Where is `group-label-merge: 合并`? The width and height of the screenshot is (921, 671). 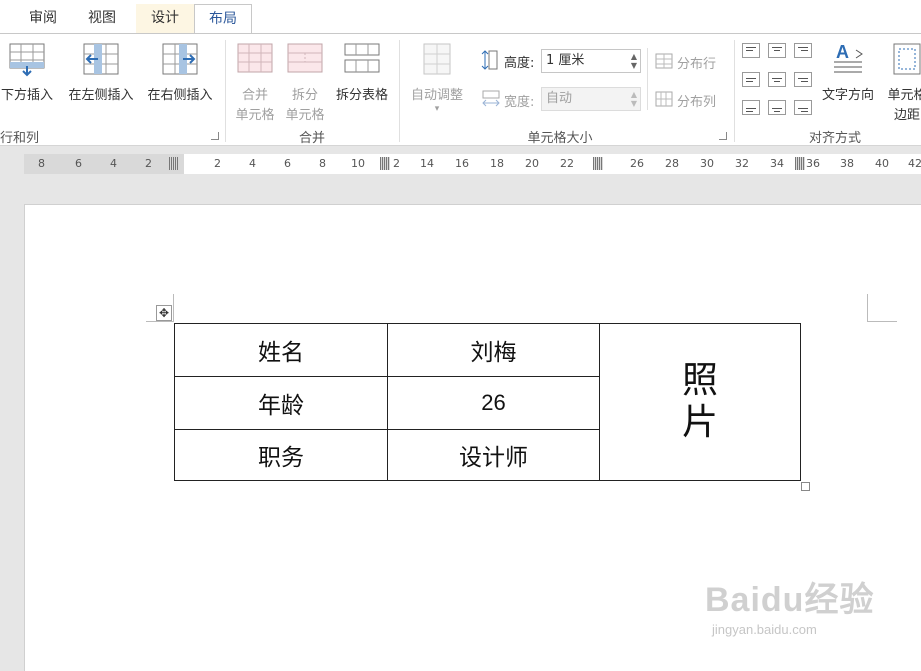 group-label-merge: 合并 is located at coordinates (311, 138).